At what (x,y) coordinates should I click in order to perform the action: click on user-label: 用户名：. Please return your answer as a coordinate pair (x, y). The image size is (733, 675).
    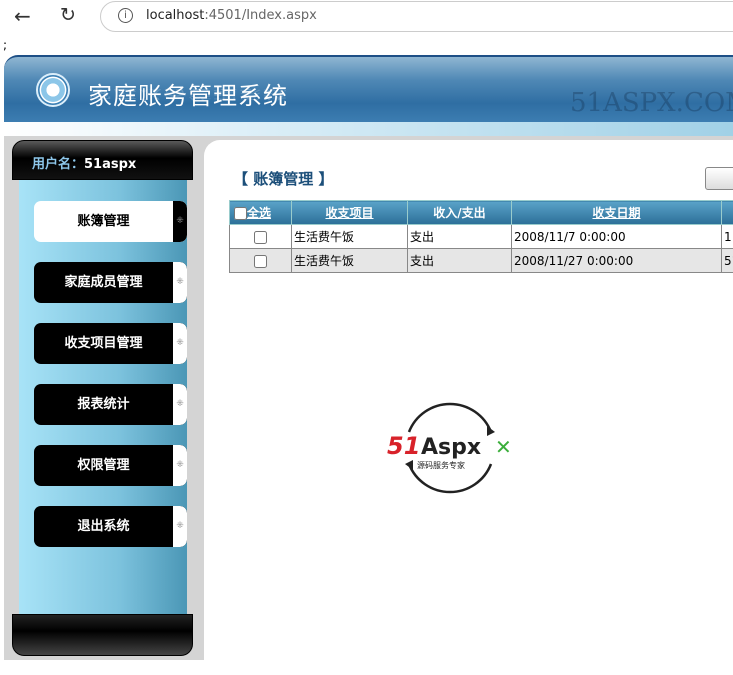
    Looking at the image, I should click on (58, 164).